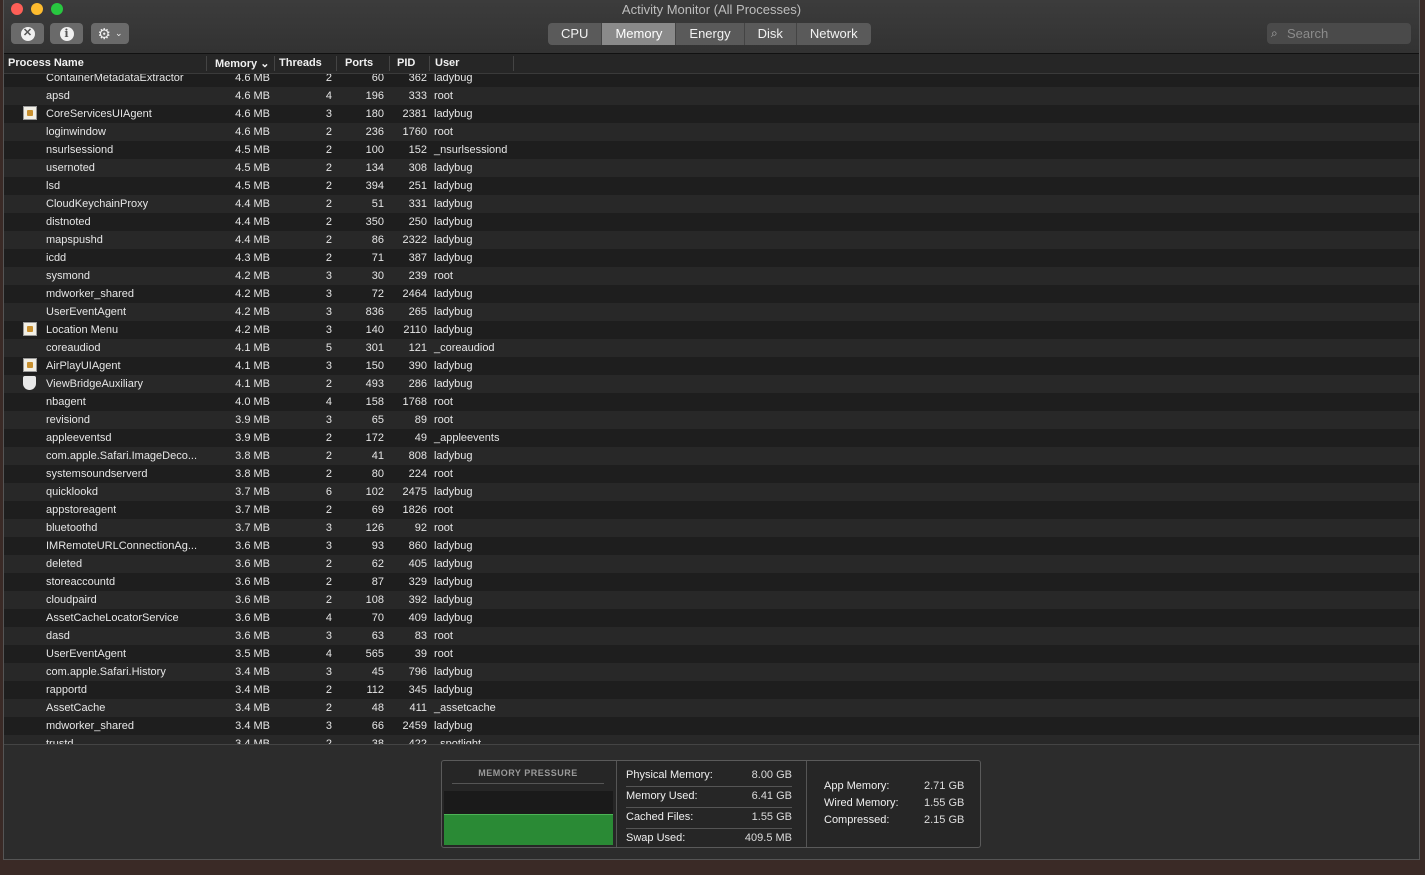 Image resolution: width=1425 pixels, height=875 pixels. What do you see at coordinates (639, 34) in the screenshot?
I see `tab-memory: Memory` at bounding box center [639, 34].